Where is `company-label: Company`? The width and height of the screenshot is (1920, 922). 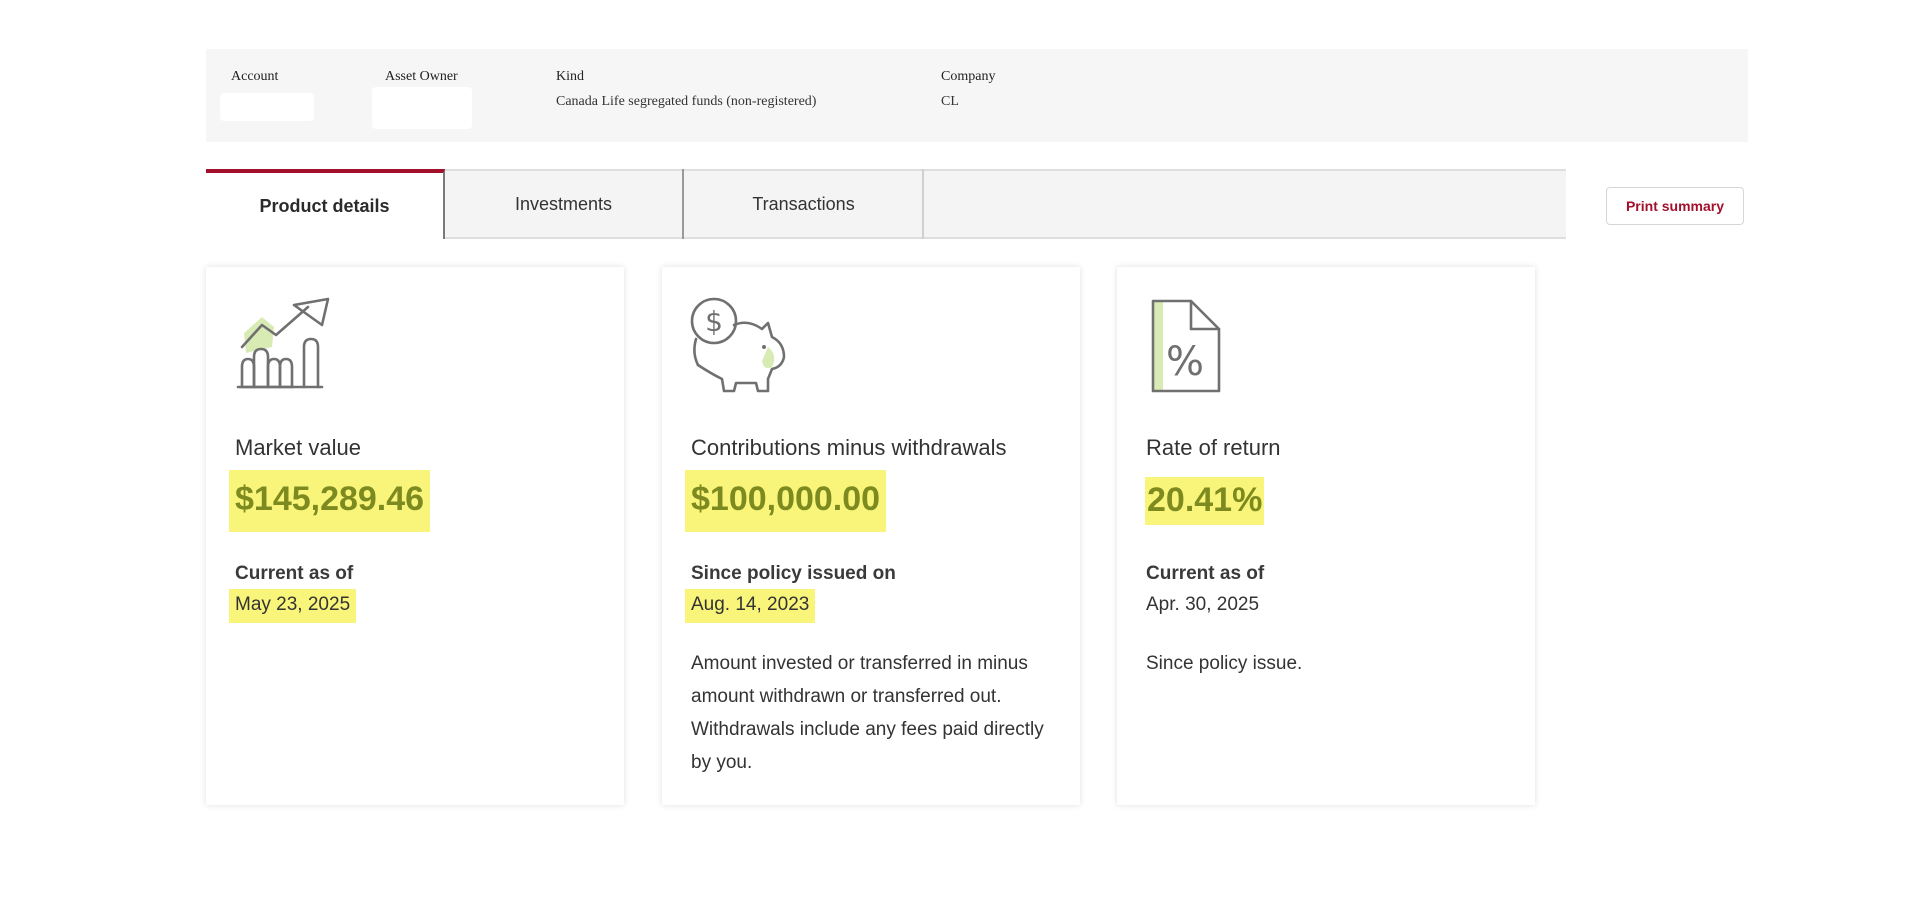 company-label: Company is located at coordinates (968, 76).